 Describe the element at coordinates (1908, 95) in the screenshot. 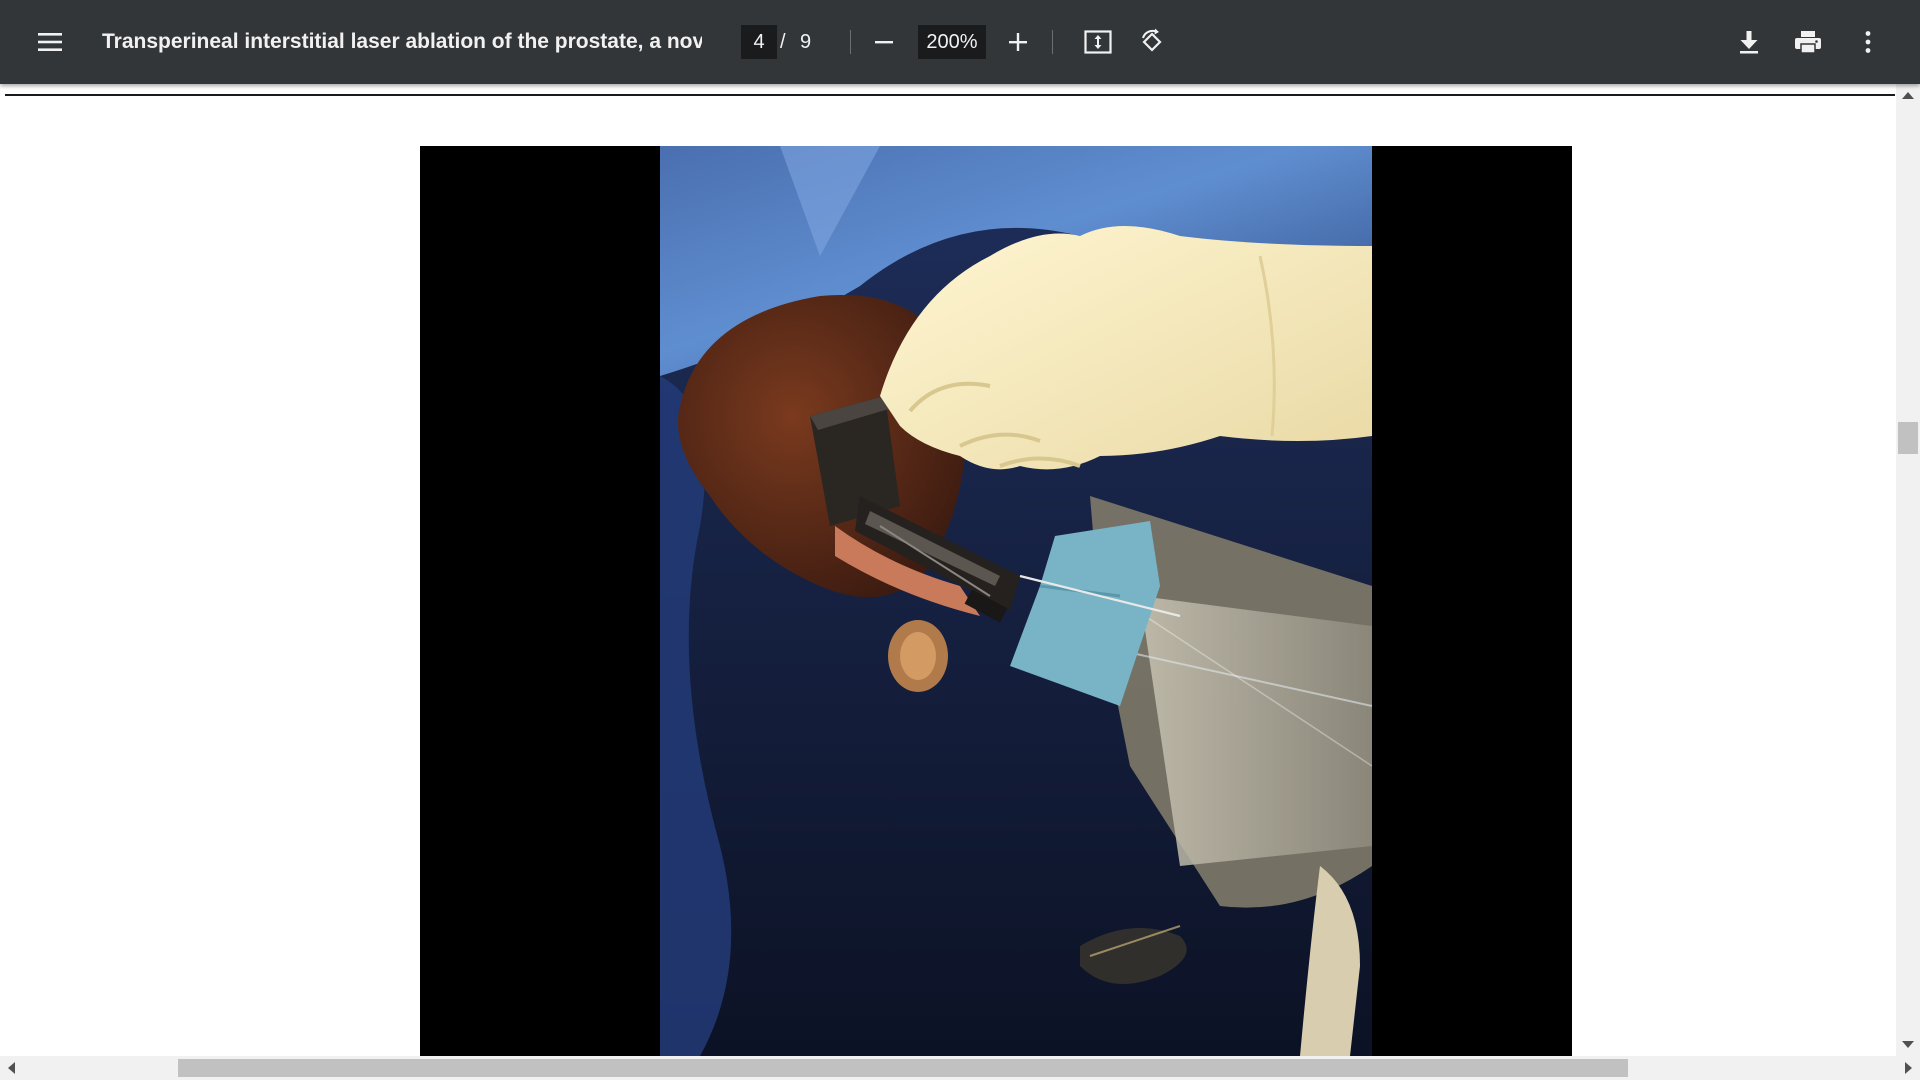

I see `scroll-up-arrow-icon` at that location.